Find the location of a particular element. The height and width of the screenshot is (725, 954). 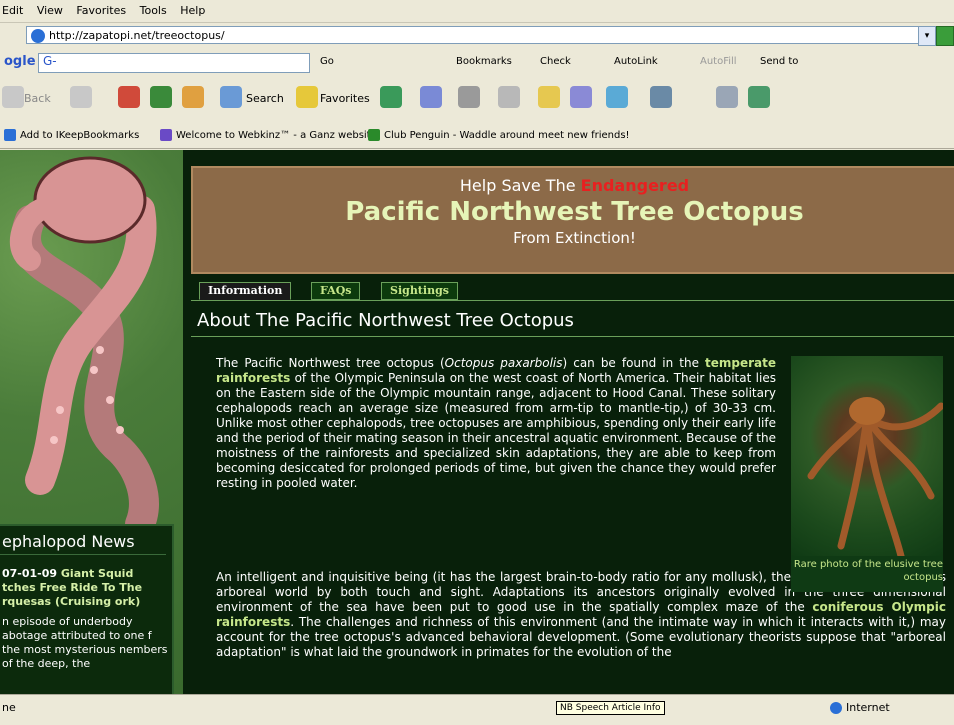

para1-text-b: ) can be found in the is located at coordinates (630, 363).